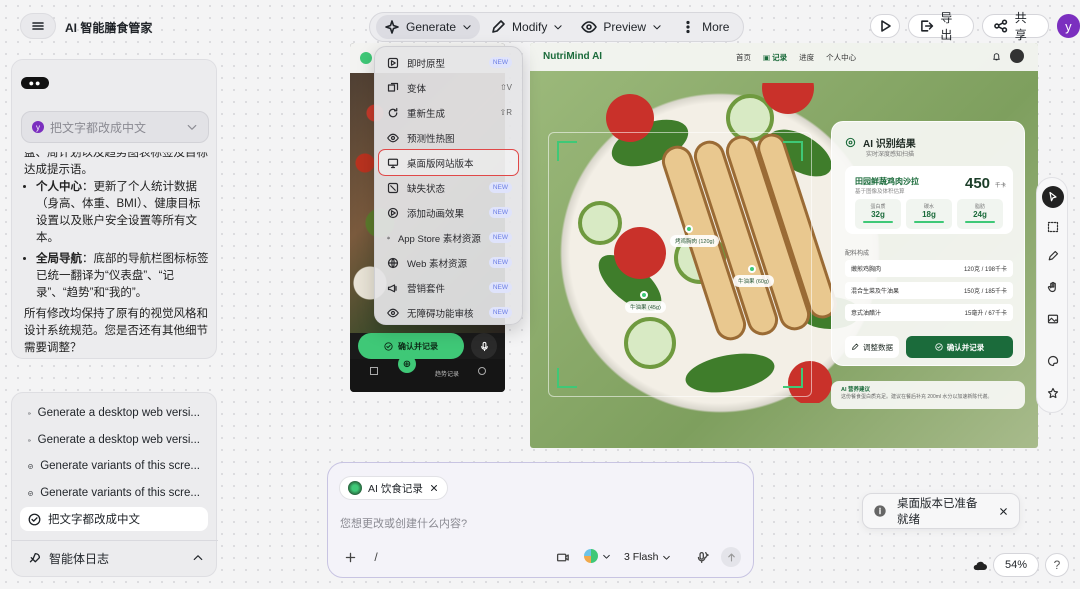 The width and height of the screenshot is (1080, 589). What do you see at coordinates (1015, 26) in the screenshot?
I see `share-button: 共享` at bounding box center [1015, 26].